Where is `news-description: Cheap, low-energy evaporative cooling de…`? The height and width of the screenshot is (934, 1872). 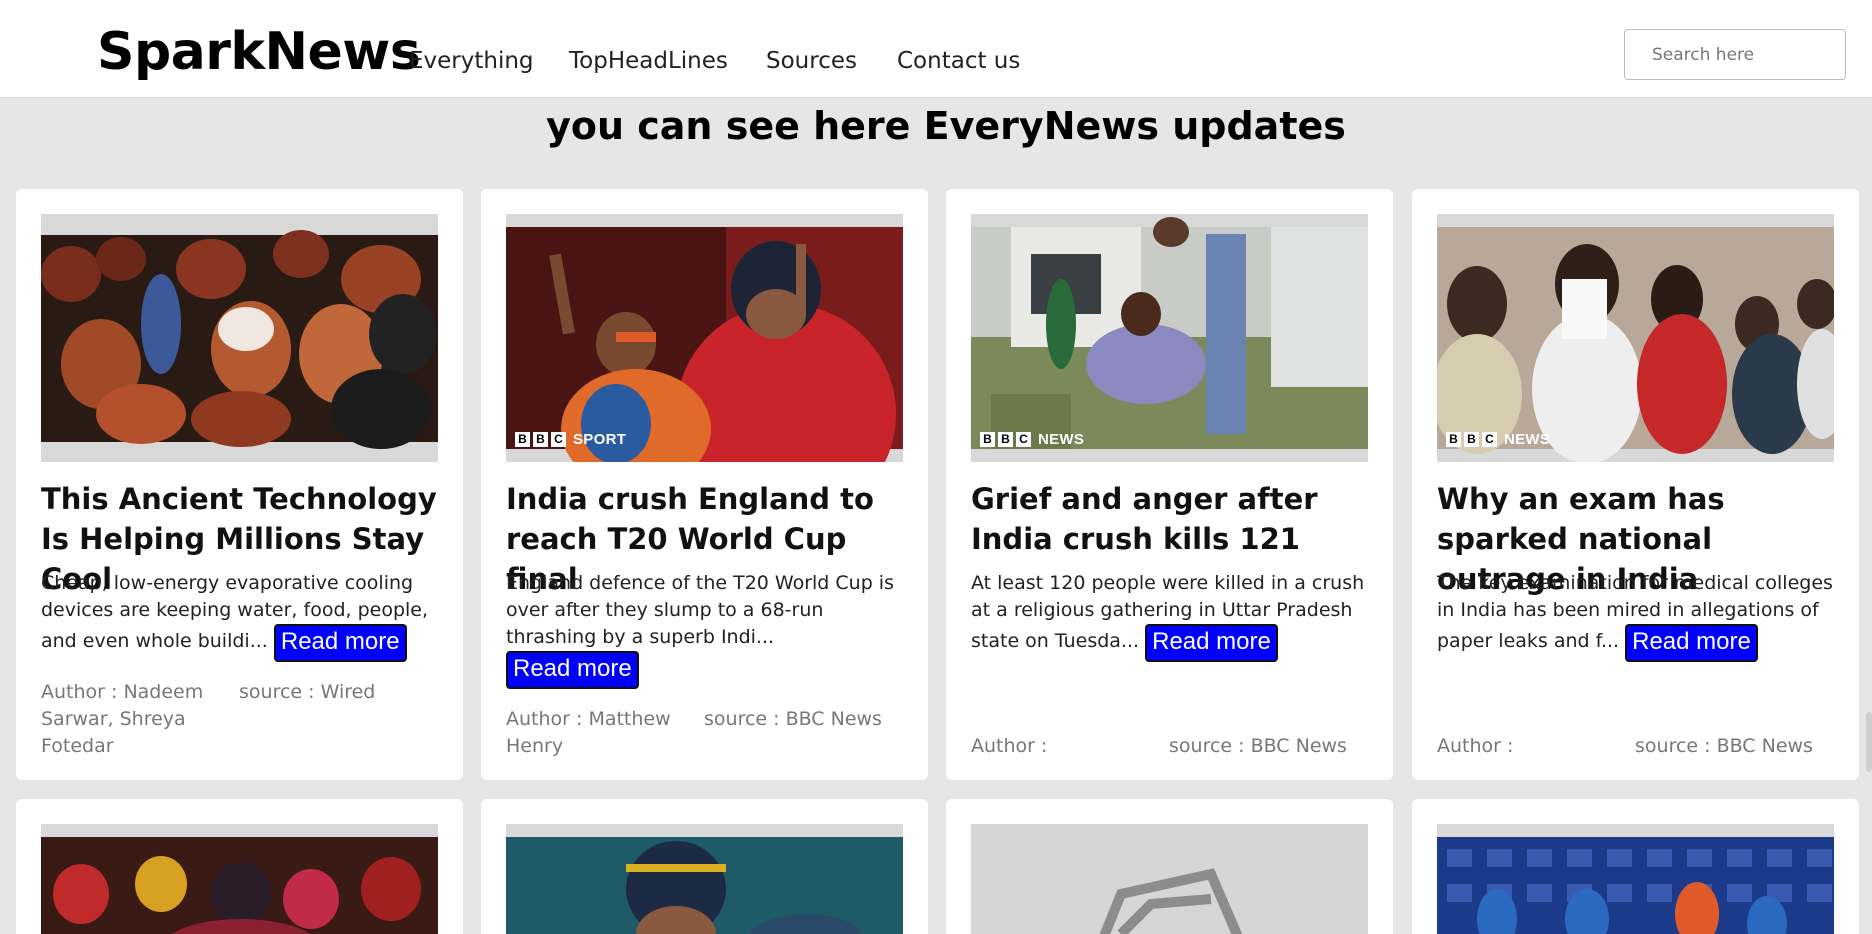 news-description: Cheap, low-energy evaporative cooling de… is located at coordinates (241, 616).